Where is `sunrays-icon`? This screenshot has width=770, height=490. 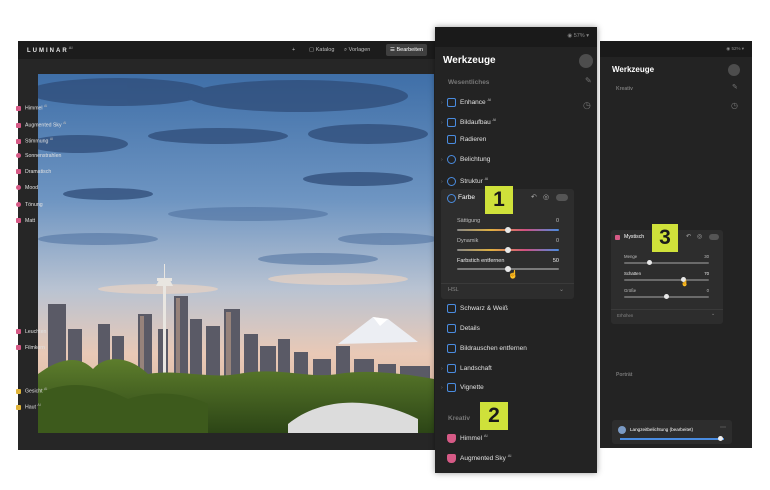
sunrays-icon is located at coordinates (18, 156).